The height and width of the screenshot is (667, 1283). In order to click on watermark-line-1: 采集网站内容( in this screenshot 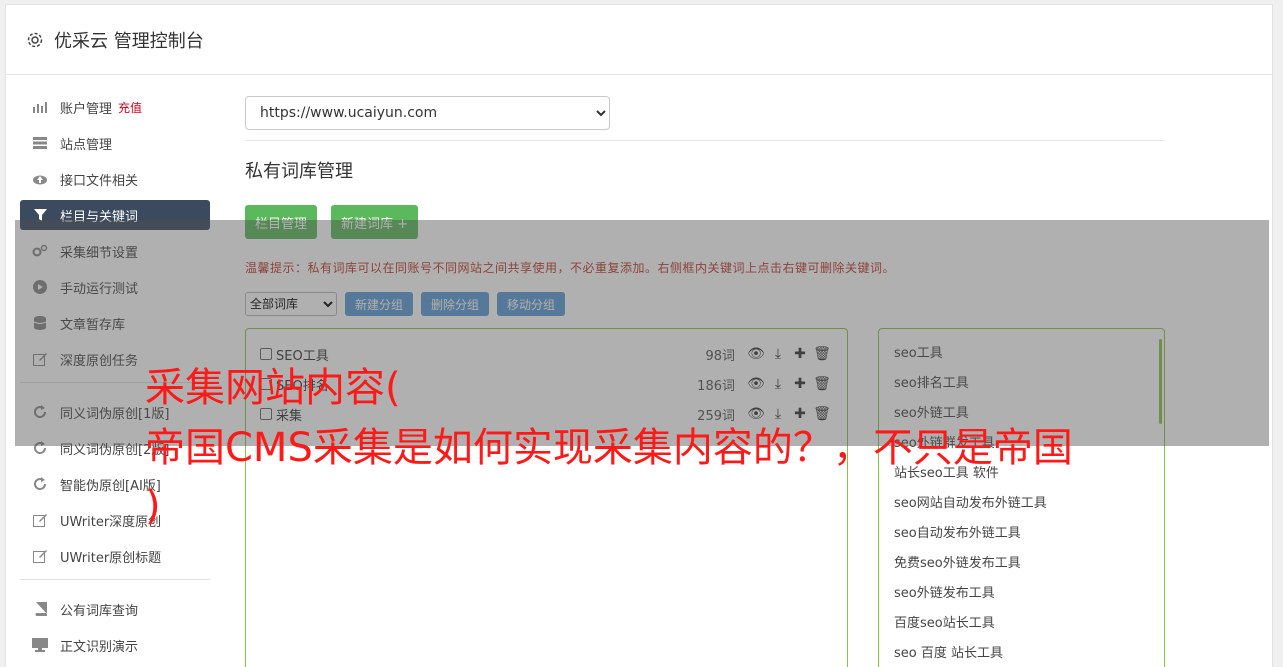, I will do `click(273, 388)`.